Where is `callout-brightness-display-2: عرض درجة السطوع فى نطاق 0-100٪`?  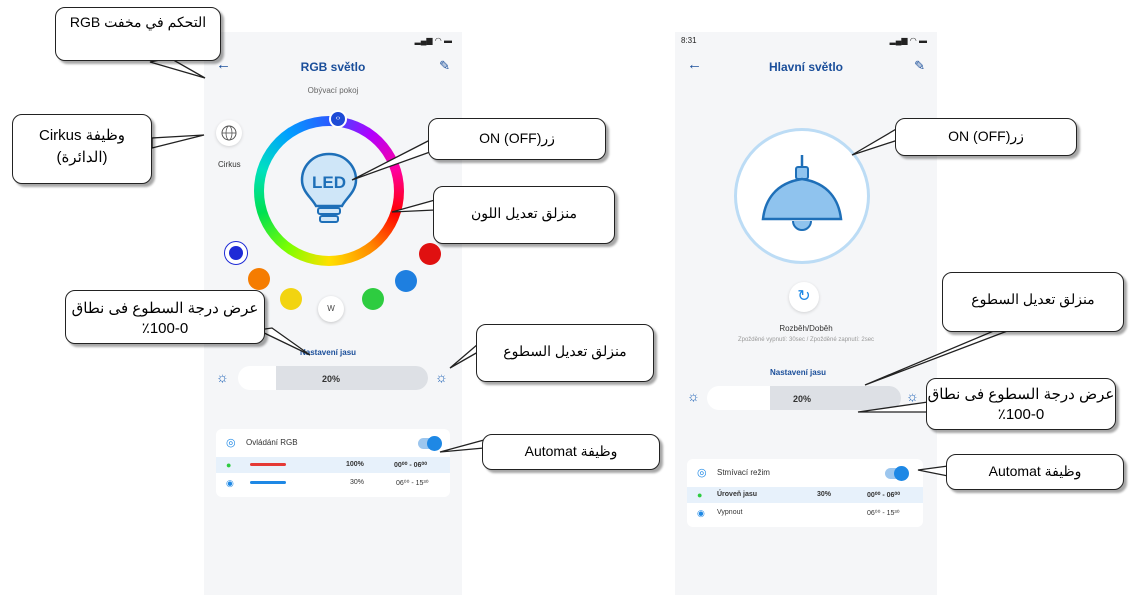 callout-brightness-display-2: عرض درجة السطوع فى نطاق 0-100٪ is located at coordinates (1021, 404).